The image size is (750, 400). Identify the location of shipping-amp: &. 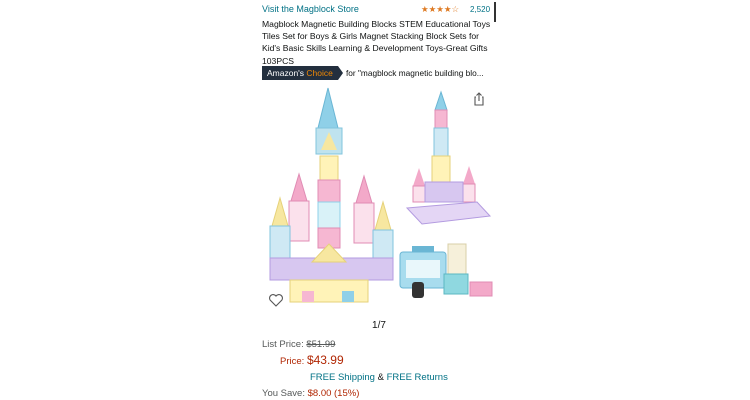
(380, 377).